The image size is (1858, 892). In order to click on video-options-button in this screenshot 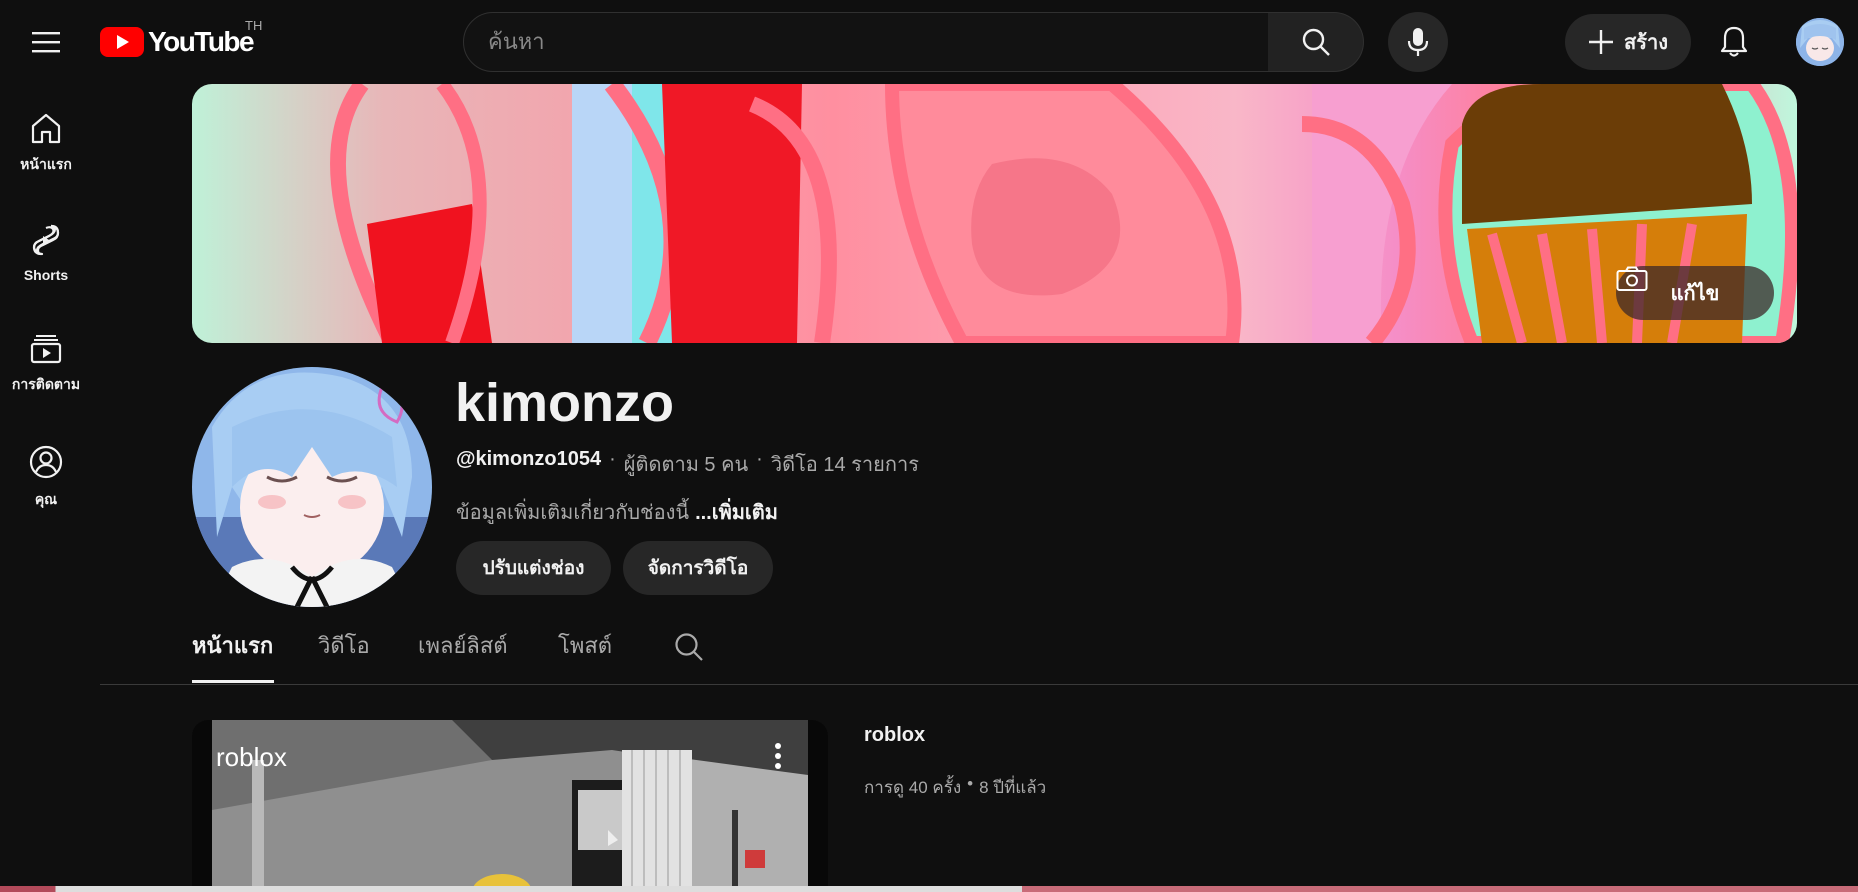, I will do `click(778, 756)`.